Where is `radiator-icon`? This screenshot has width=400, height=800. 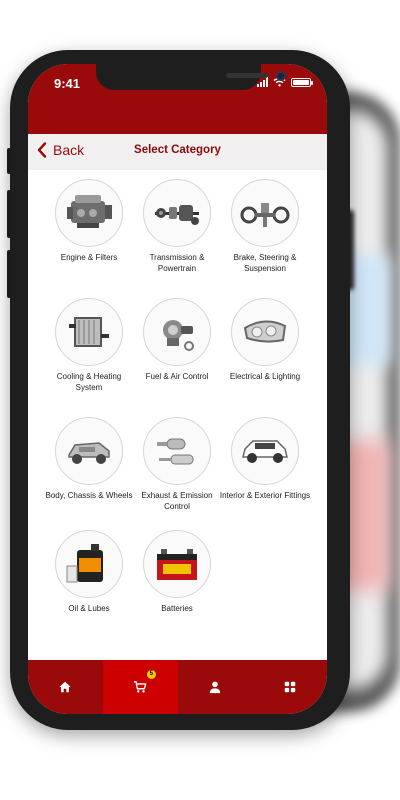
radiator-icon is located at coordinates (89, 332).